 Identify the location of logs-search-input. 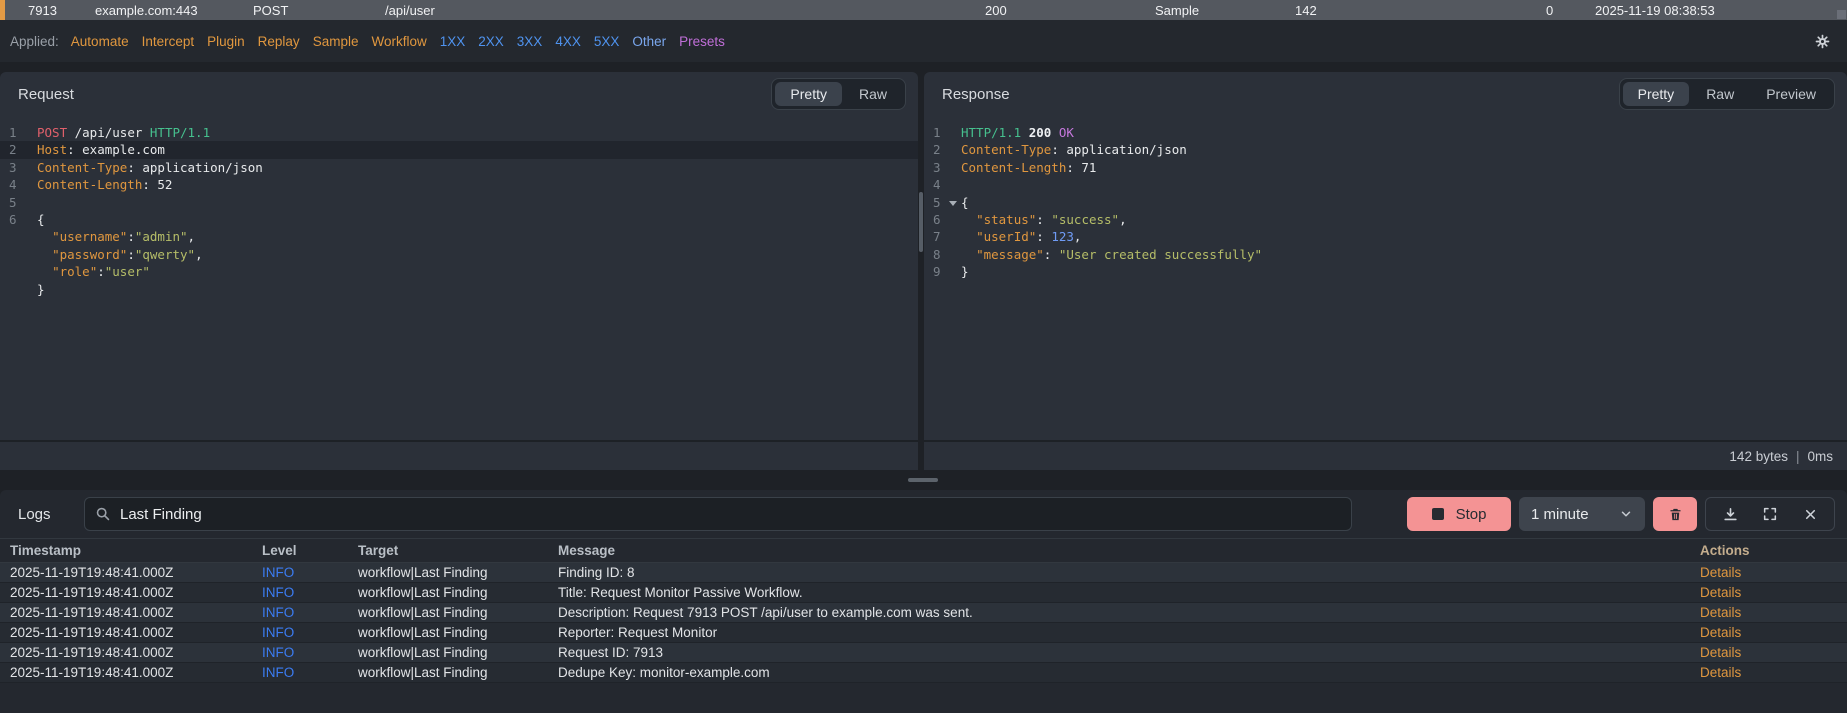
(730, 514).